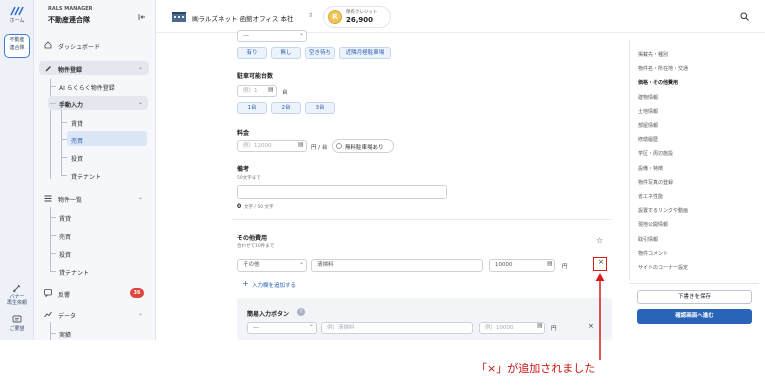 Image resolution: width=765 pixels, height=385 pixels. What do you see at coordinates (94, 68) in the screenshot?
I see `sidebar-group-property-register` at bounding box center [94, 68].